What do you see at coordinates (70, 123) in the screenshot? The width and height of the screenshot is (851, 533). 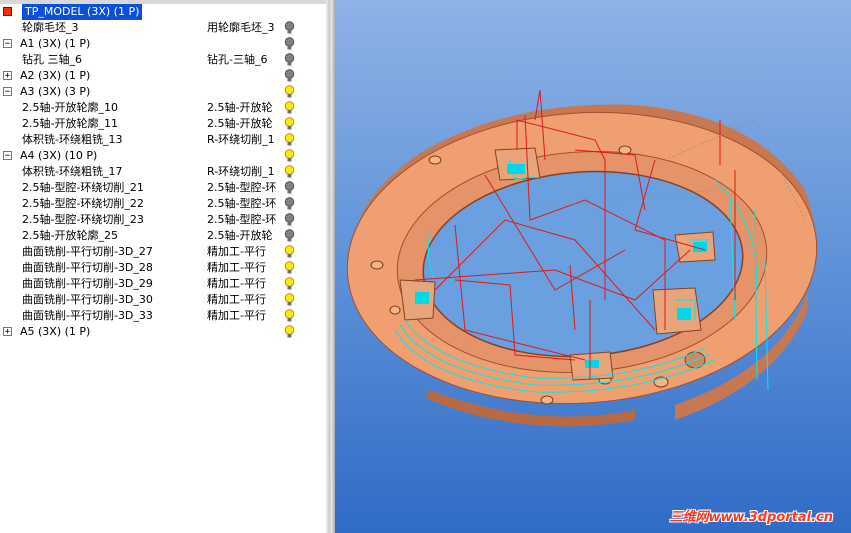 I see `tree-row-name: 2.5轴-开放轮廓_11` at bounding box center [70, 123].